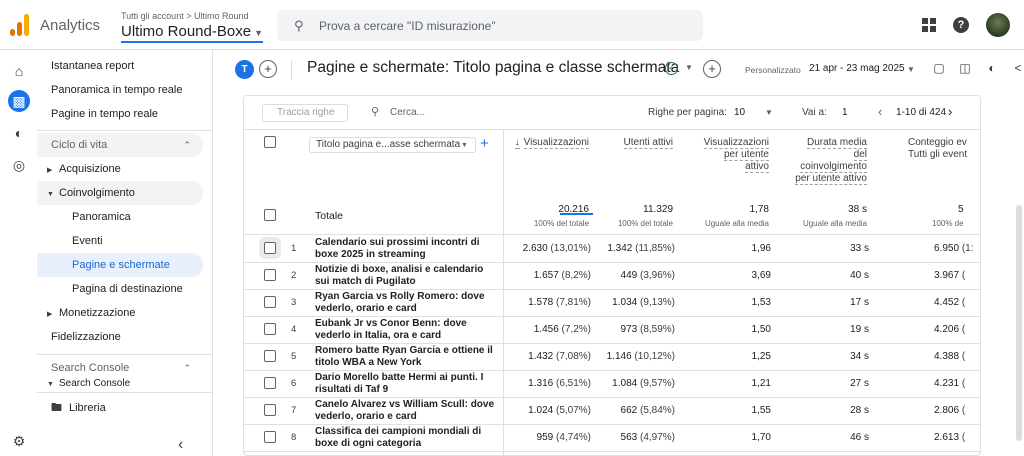 The image size is (1024, 456). I want to click on nav-engagement: ▼ Coinvolgimento, so click(120, 193).